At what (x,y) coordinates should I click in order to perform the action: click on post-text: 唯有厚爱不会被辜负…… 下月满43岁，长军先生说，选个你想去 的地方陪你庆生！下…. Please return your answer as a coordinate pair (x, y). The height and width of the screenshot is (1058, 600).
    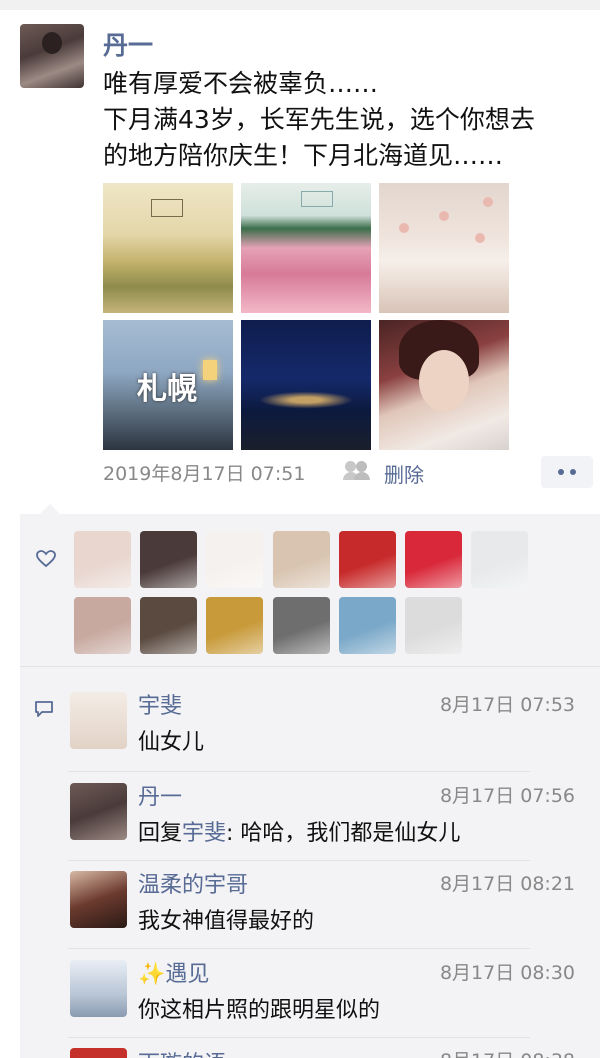
    Looking at the image, I should click on (343, 120).